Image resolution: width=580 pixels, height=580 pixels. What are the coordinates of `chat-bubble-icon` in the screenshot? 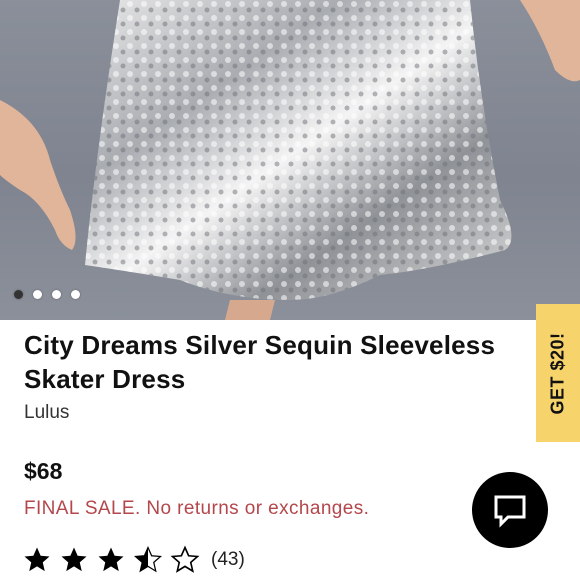 It's located at (510, 511).